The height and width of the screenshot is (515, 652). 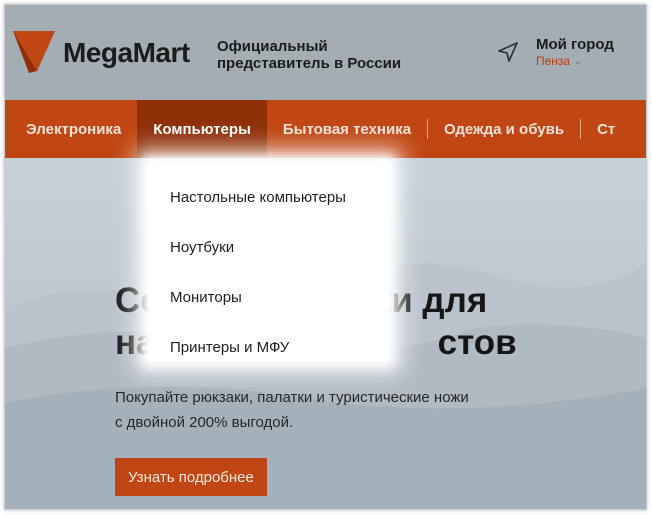 What do you see at coordinates (71, 129) in the screenshot?
I see `nav-item-electronics: Электроника` at bounding box center [71, 129].